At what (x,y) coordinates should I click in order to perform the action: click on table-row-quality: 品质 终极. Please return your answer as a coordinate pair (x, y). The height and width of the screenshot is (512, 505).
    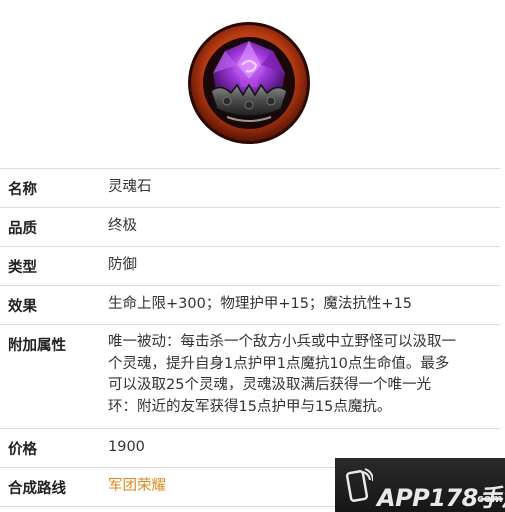
    Looking at the image, I should click on (250, 227).